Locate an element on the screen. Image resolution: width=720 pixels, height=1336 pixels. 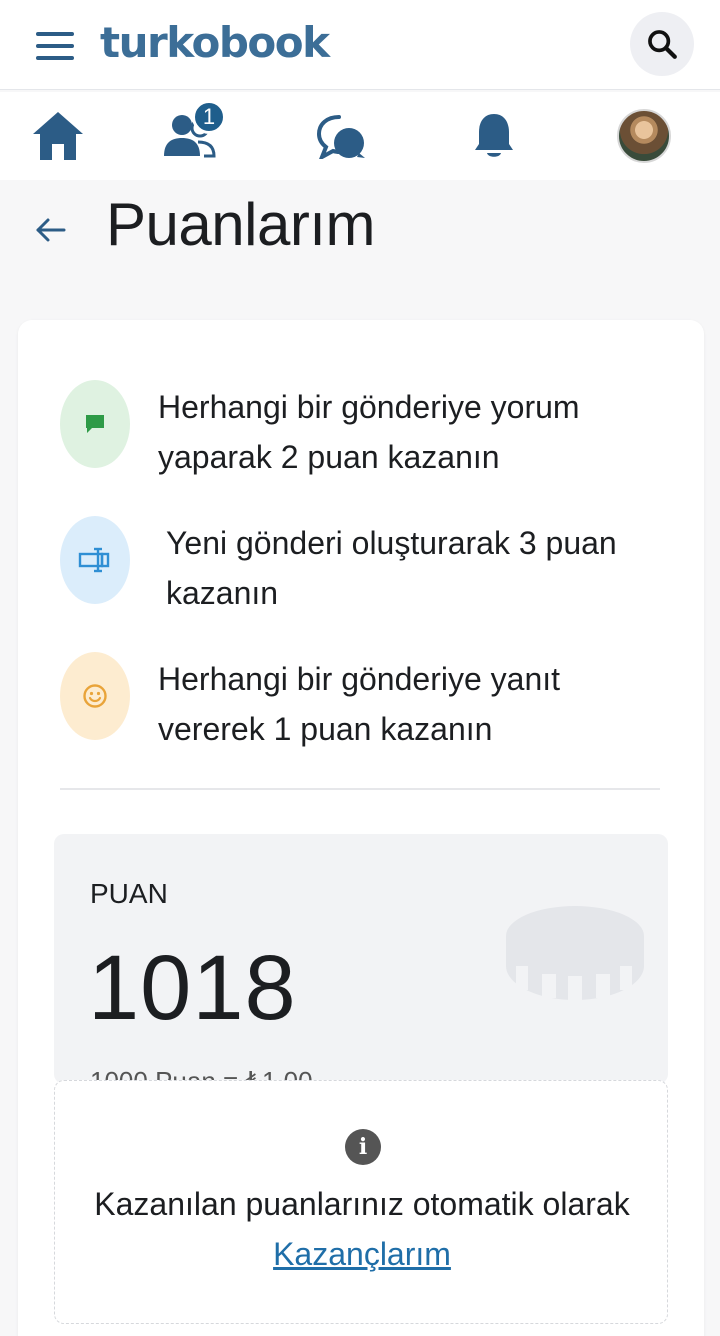
back-arrow-icon is located at coordinates (52, 230).